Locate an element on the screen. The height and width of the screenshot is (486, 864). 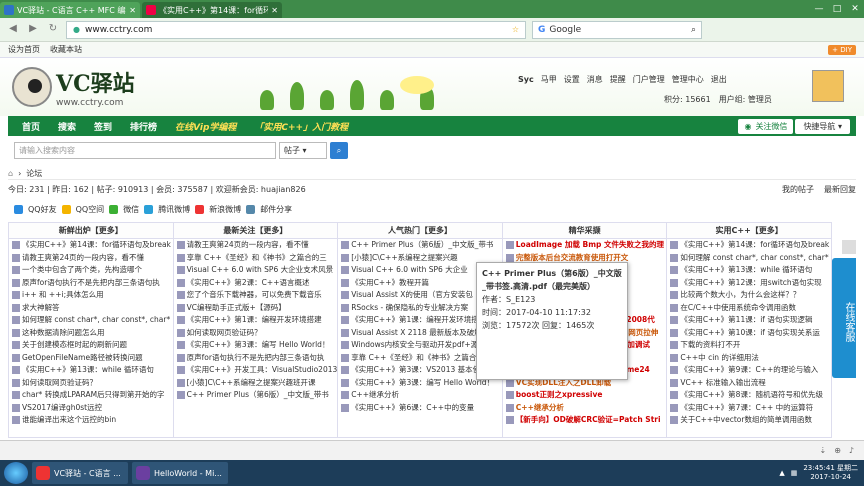
list-item: 《实用C++》第9课：C++的理论与输入 is located at coordinates (749, 370).